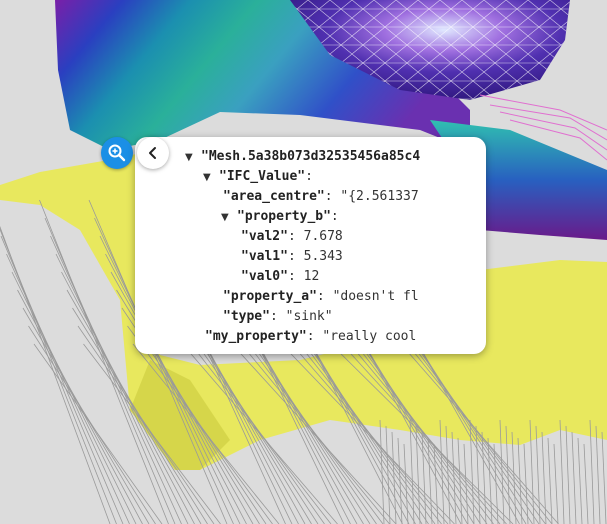 The height and width of the screenshot is (524, 607). What do you see at coordinates (274, 196) in the screenshot?
I see `area-centre-key: "area_centre"` at bounding box center [274, 196].